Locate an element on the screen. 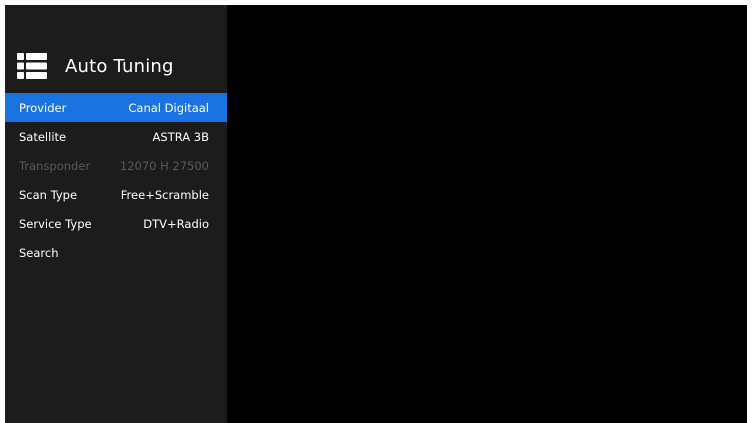  menu-item-search: Search is located at coordinates (116, 252).